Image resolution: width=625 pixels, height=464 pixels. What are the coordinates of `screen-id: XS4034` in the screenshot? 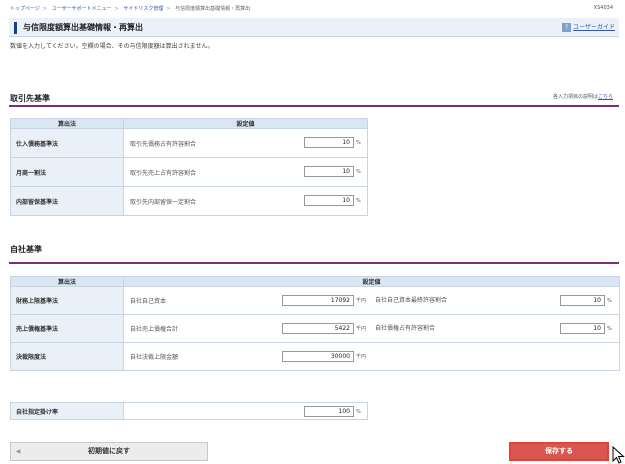 It's located at (603, 8).